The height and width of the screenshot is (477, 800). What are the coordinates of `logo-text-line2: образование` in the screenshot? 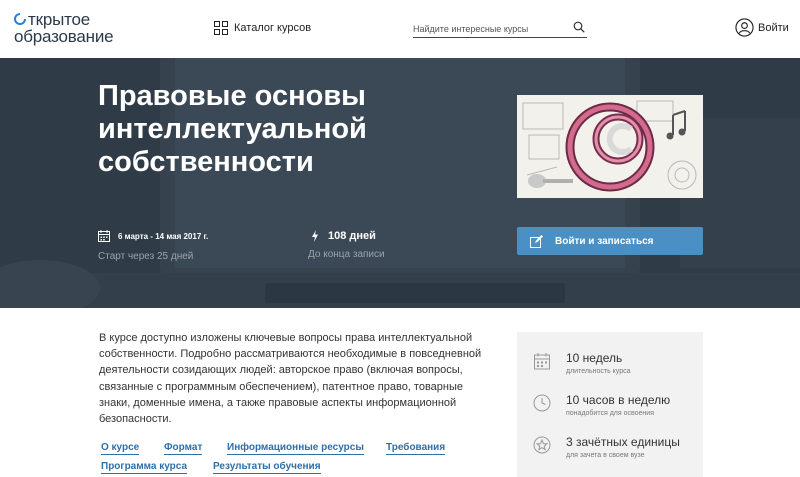 It's located at (64, 36).